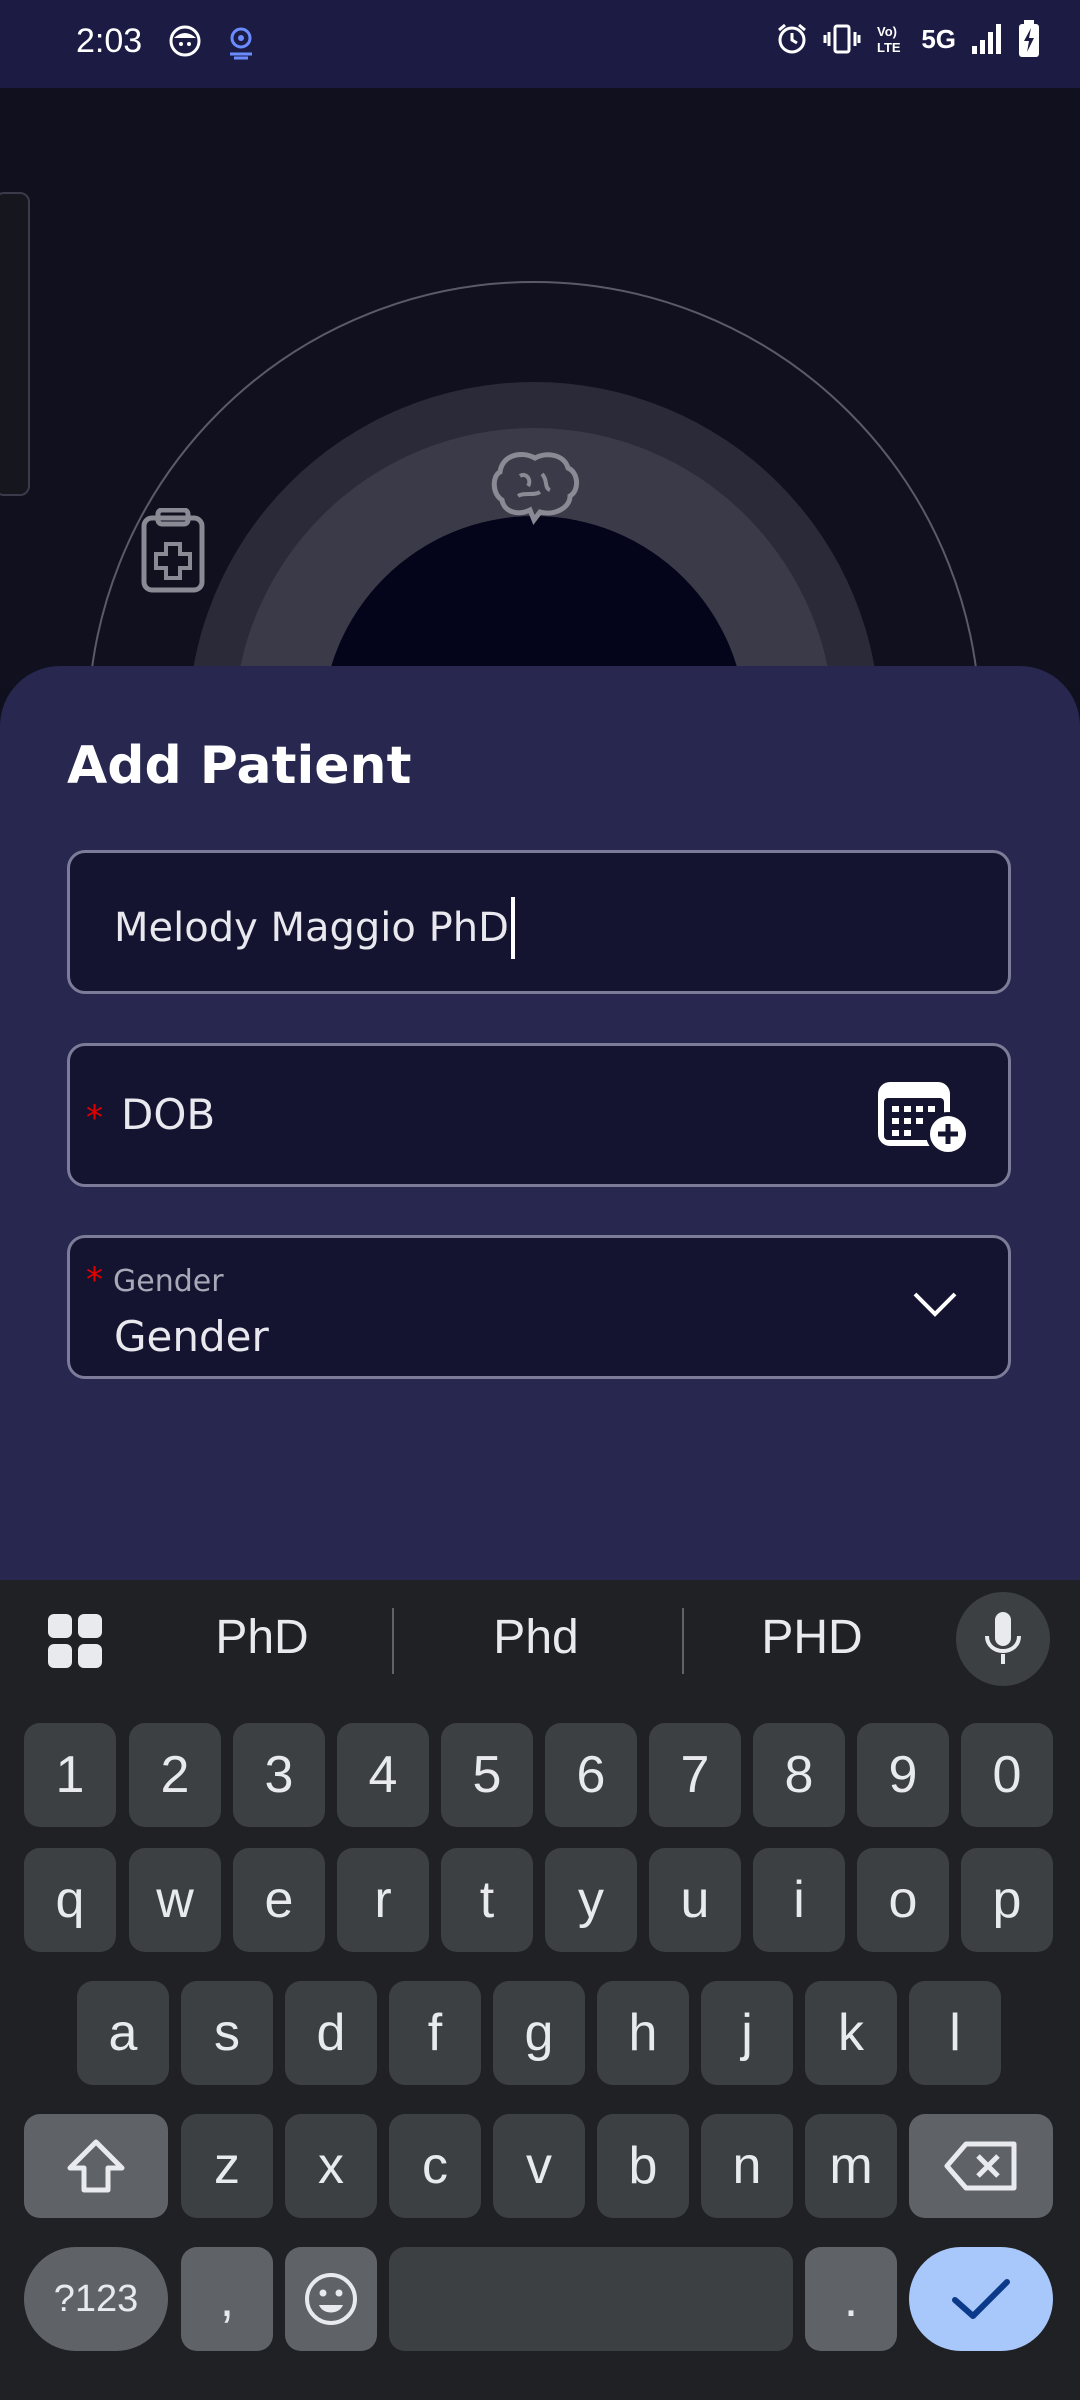  What do you see at coordinates (262, 1637) in the screenshot?
I see `suggestion-1: PhD` at bounding box center [262, 1637].